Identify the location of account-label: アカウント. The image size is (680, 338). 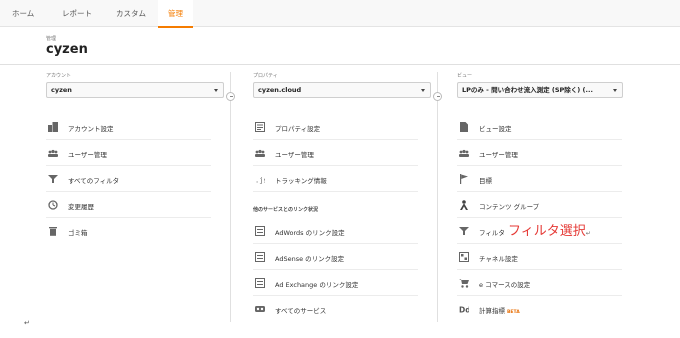
(59, 76).